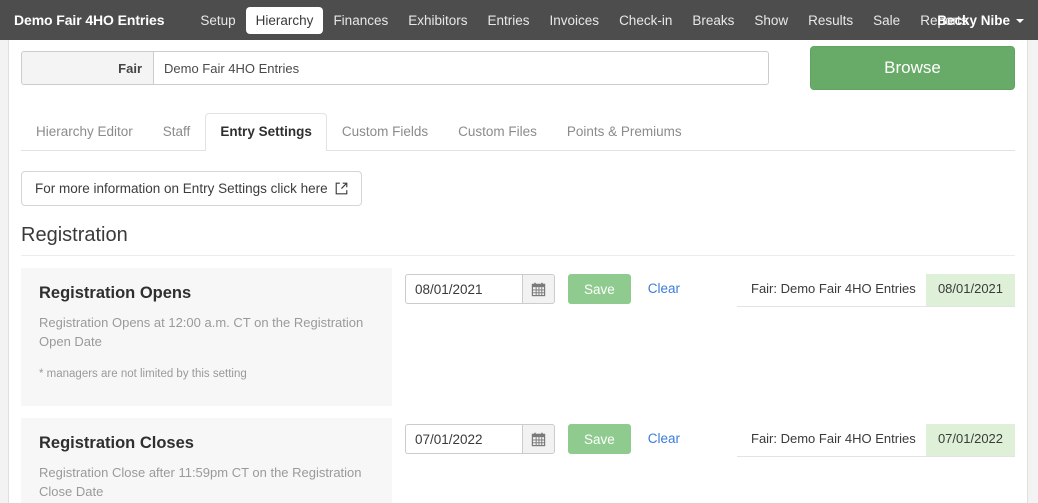  What do you see at coordinates (509, 20) in the screenshot?
I see `nav-item-entries: Entries` at bounding box center [509, 20].